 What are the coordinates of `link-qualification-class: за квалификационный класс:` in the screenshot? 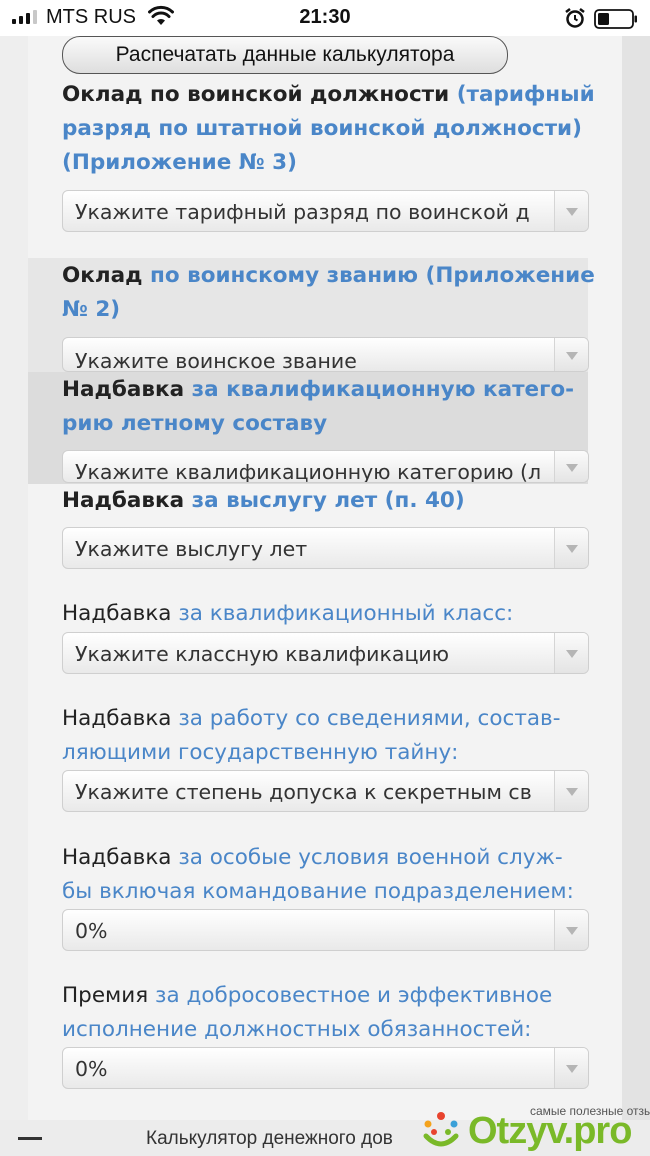 It's located at (345, 613).